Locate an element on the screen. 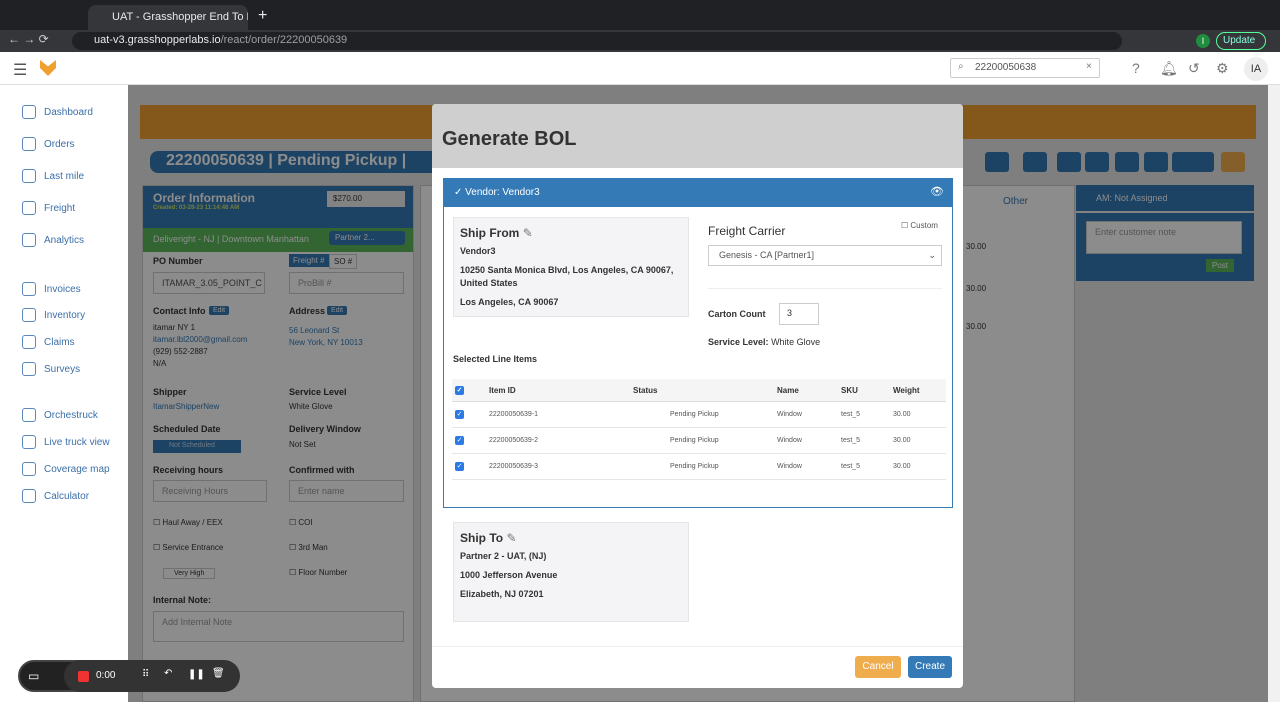 The width and height of the screenshot is (1280, 702). sidebar-item-invoices: Invoices is located at coordinates (51, 289).